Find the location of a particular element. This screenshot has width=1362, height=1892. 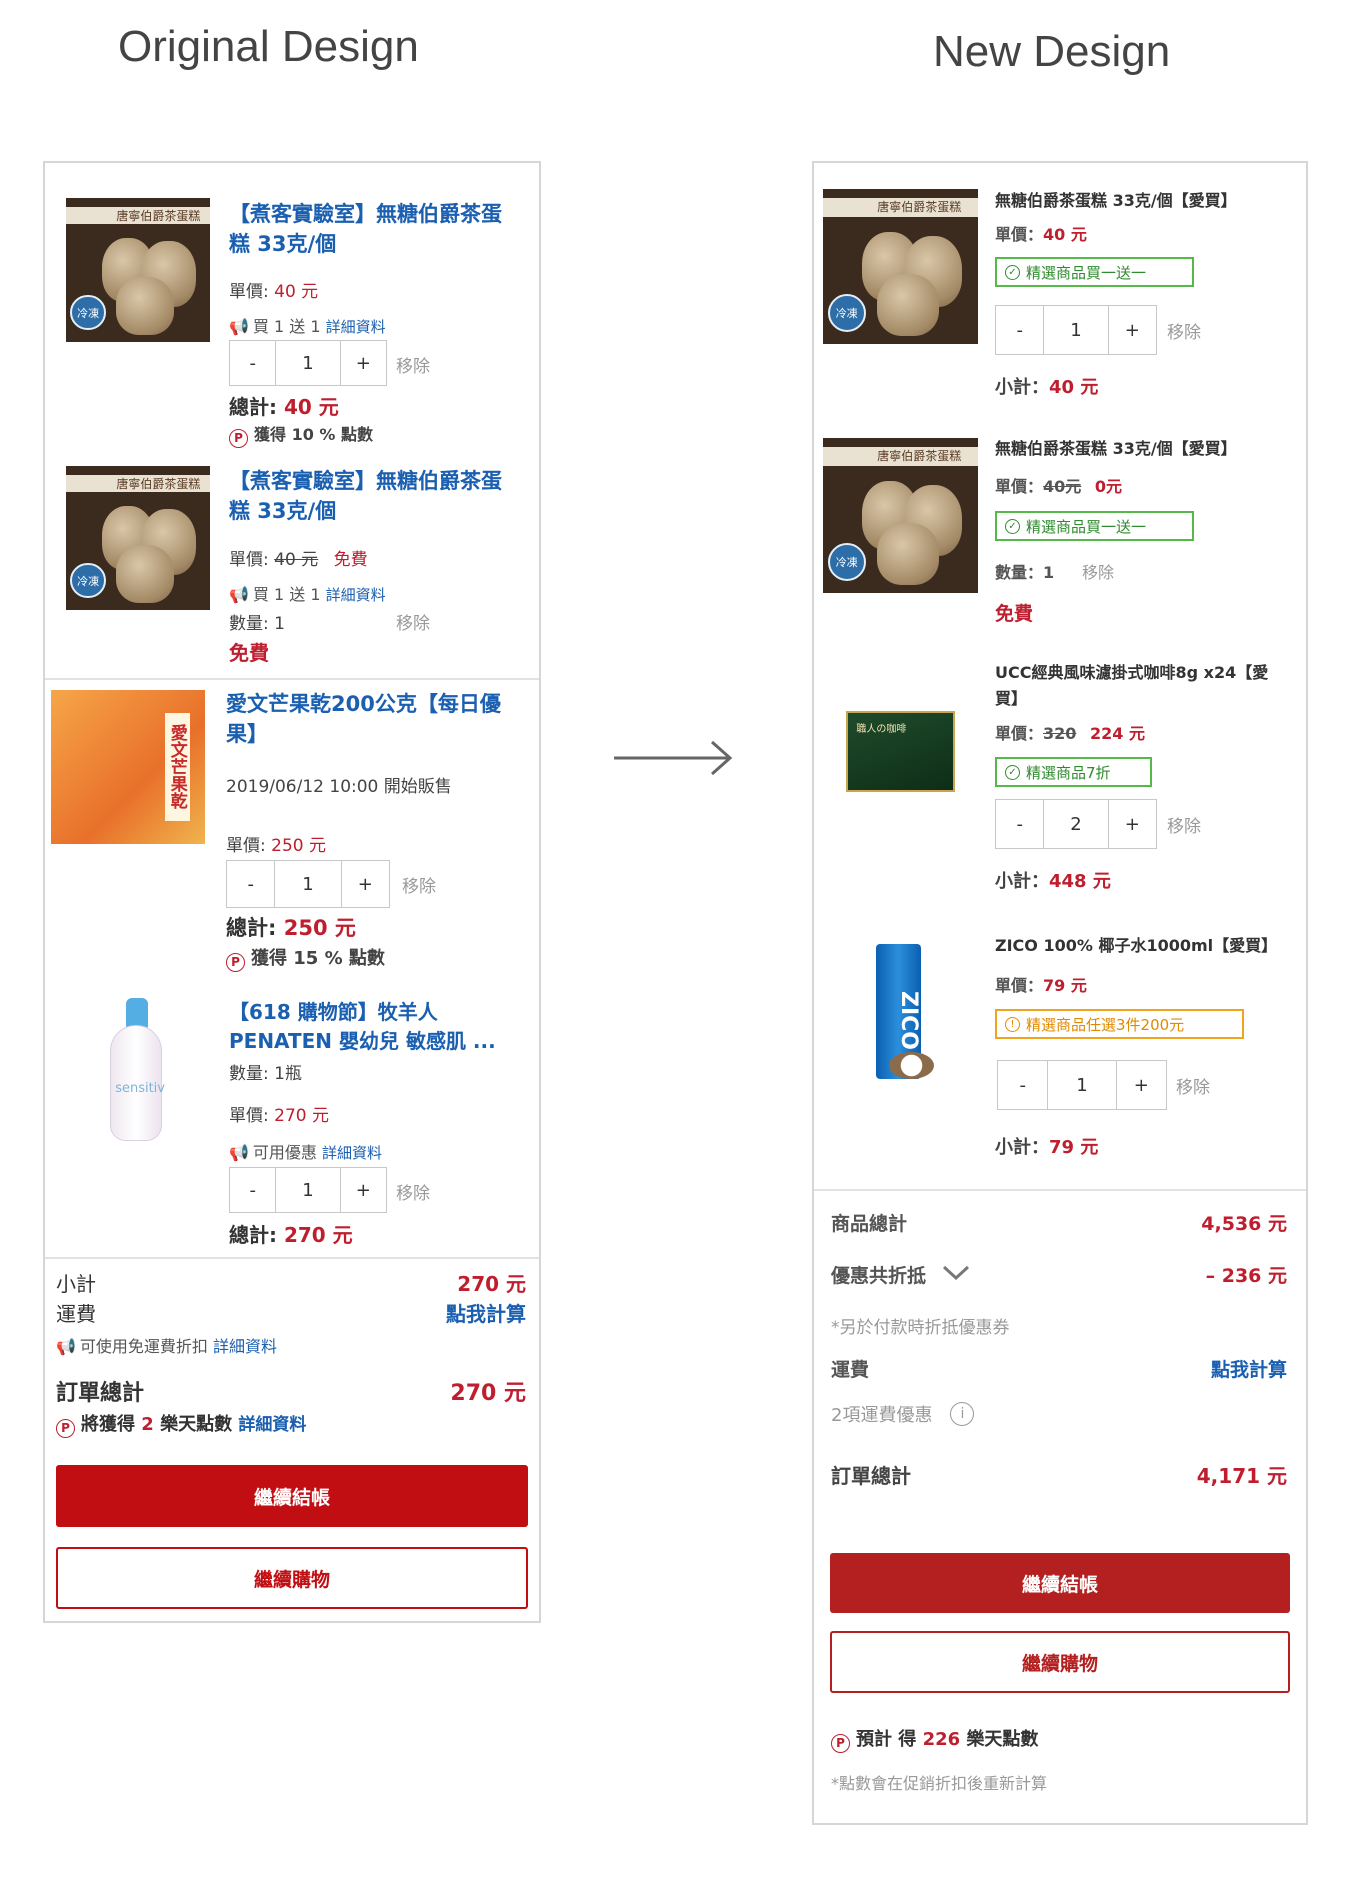

product-image-zico: ZICO is located at coordinates (898, 1010).